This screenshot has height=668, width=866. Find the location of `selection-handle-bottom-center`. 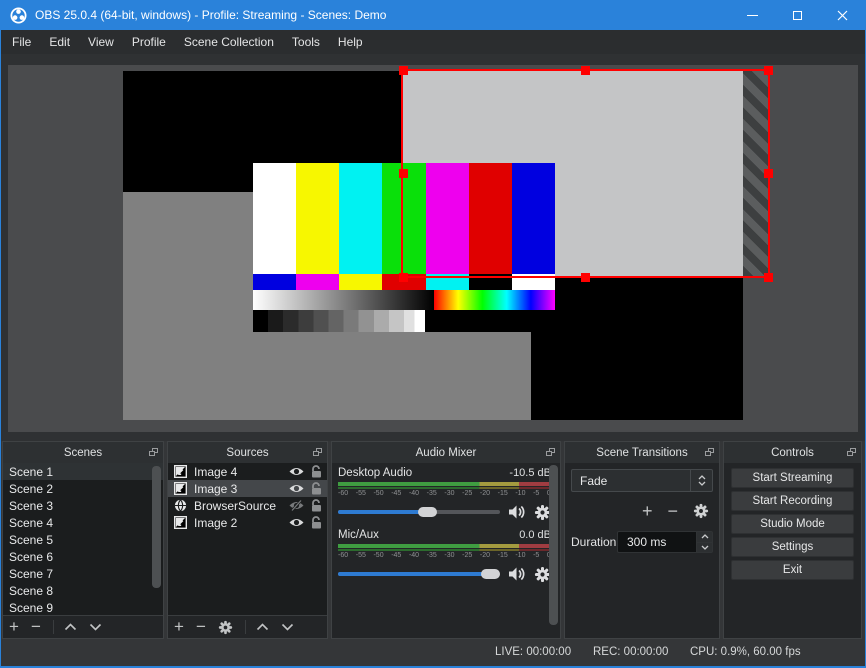

selection-handle-bottom-center is located at coordinates (585, 277).